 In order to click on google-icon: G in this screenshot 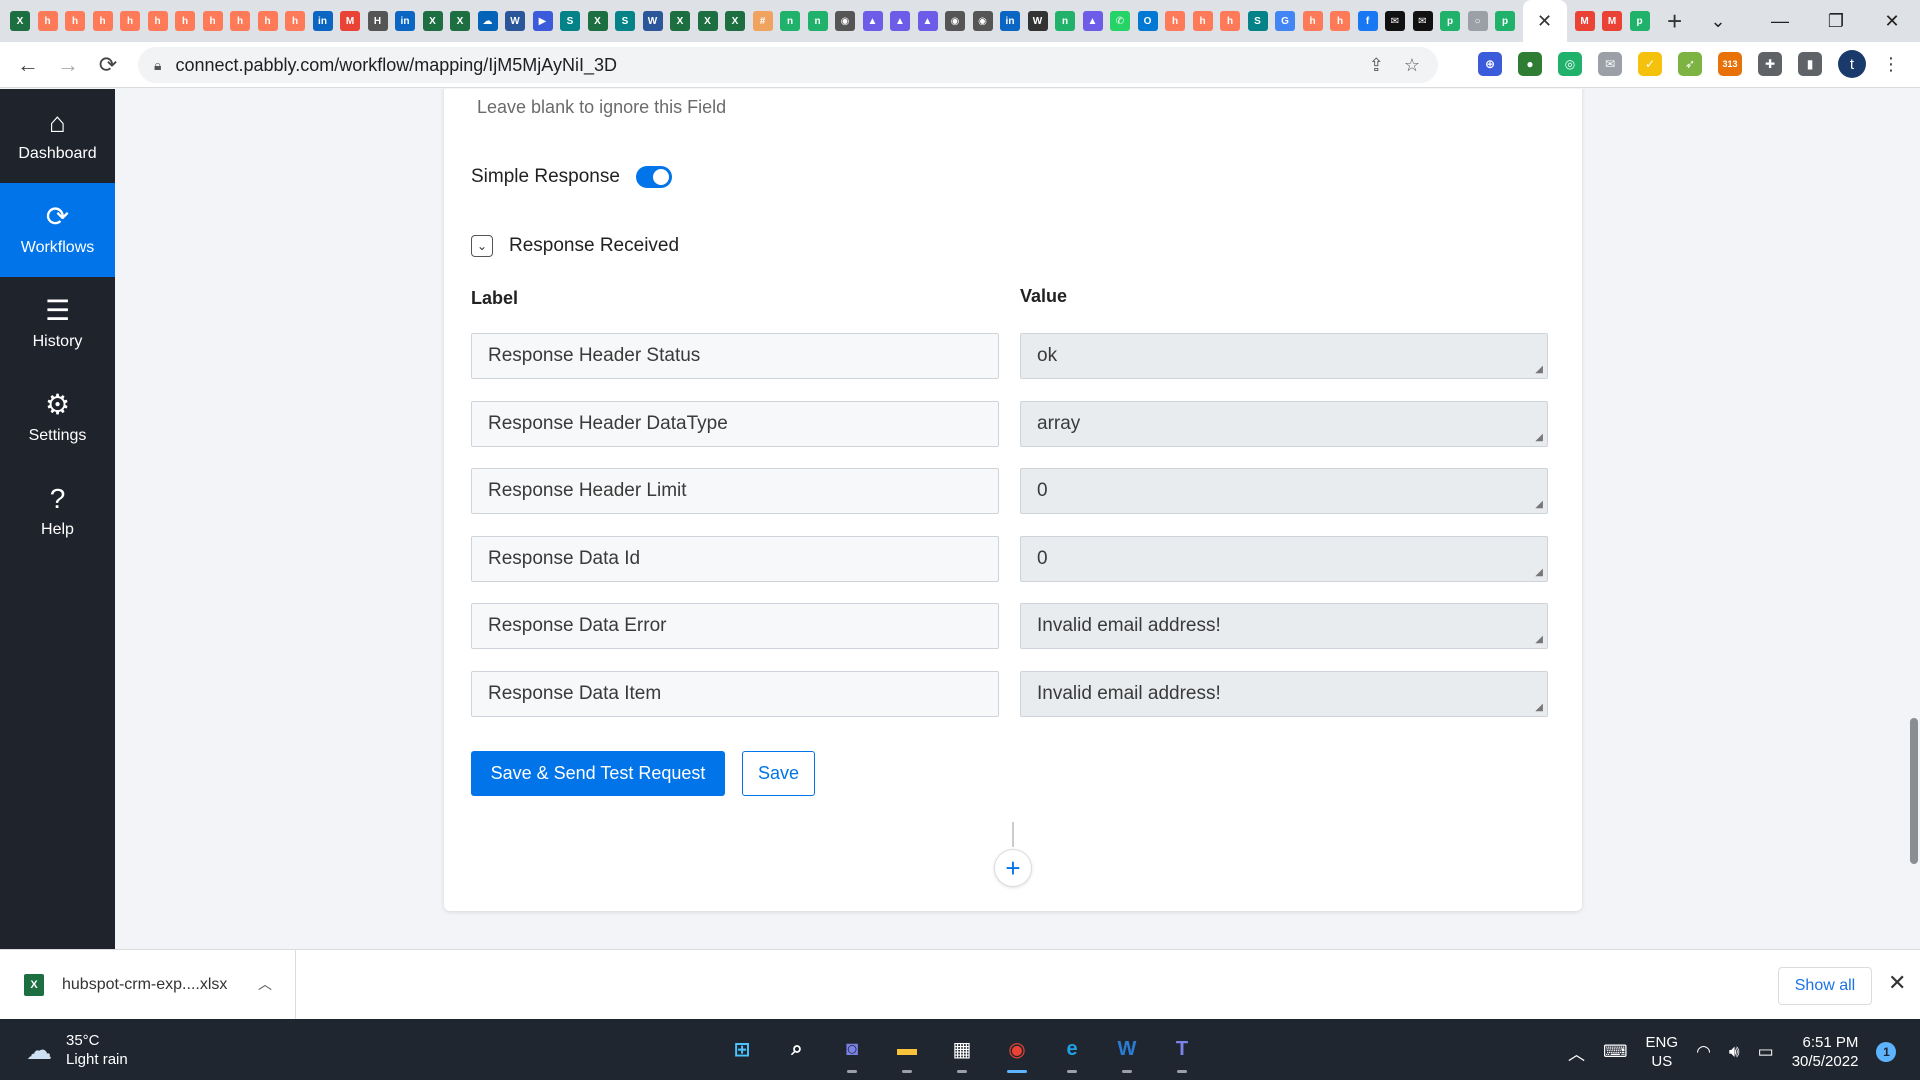, I will do `click(1285, 21)`.